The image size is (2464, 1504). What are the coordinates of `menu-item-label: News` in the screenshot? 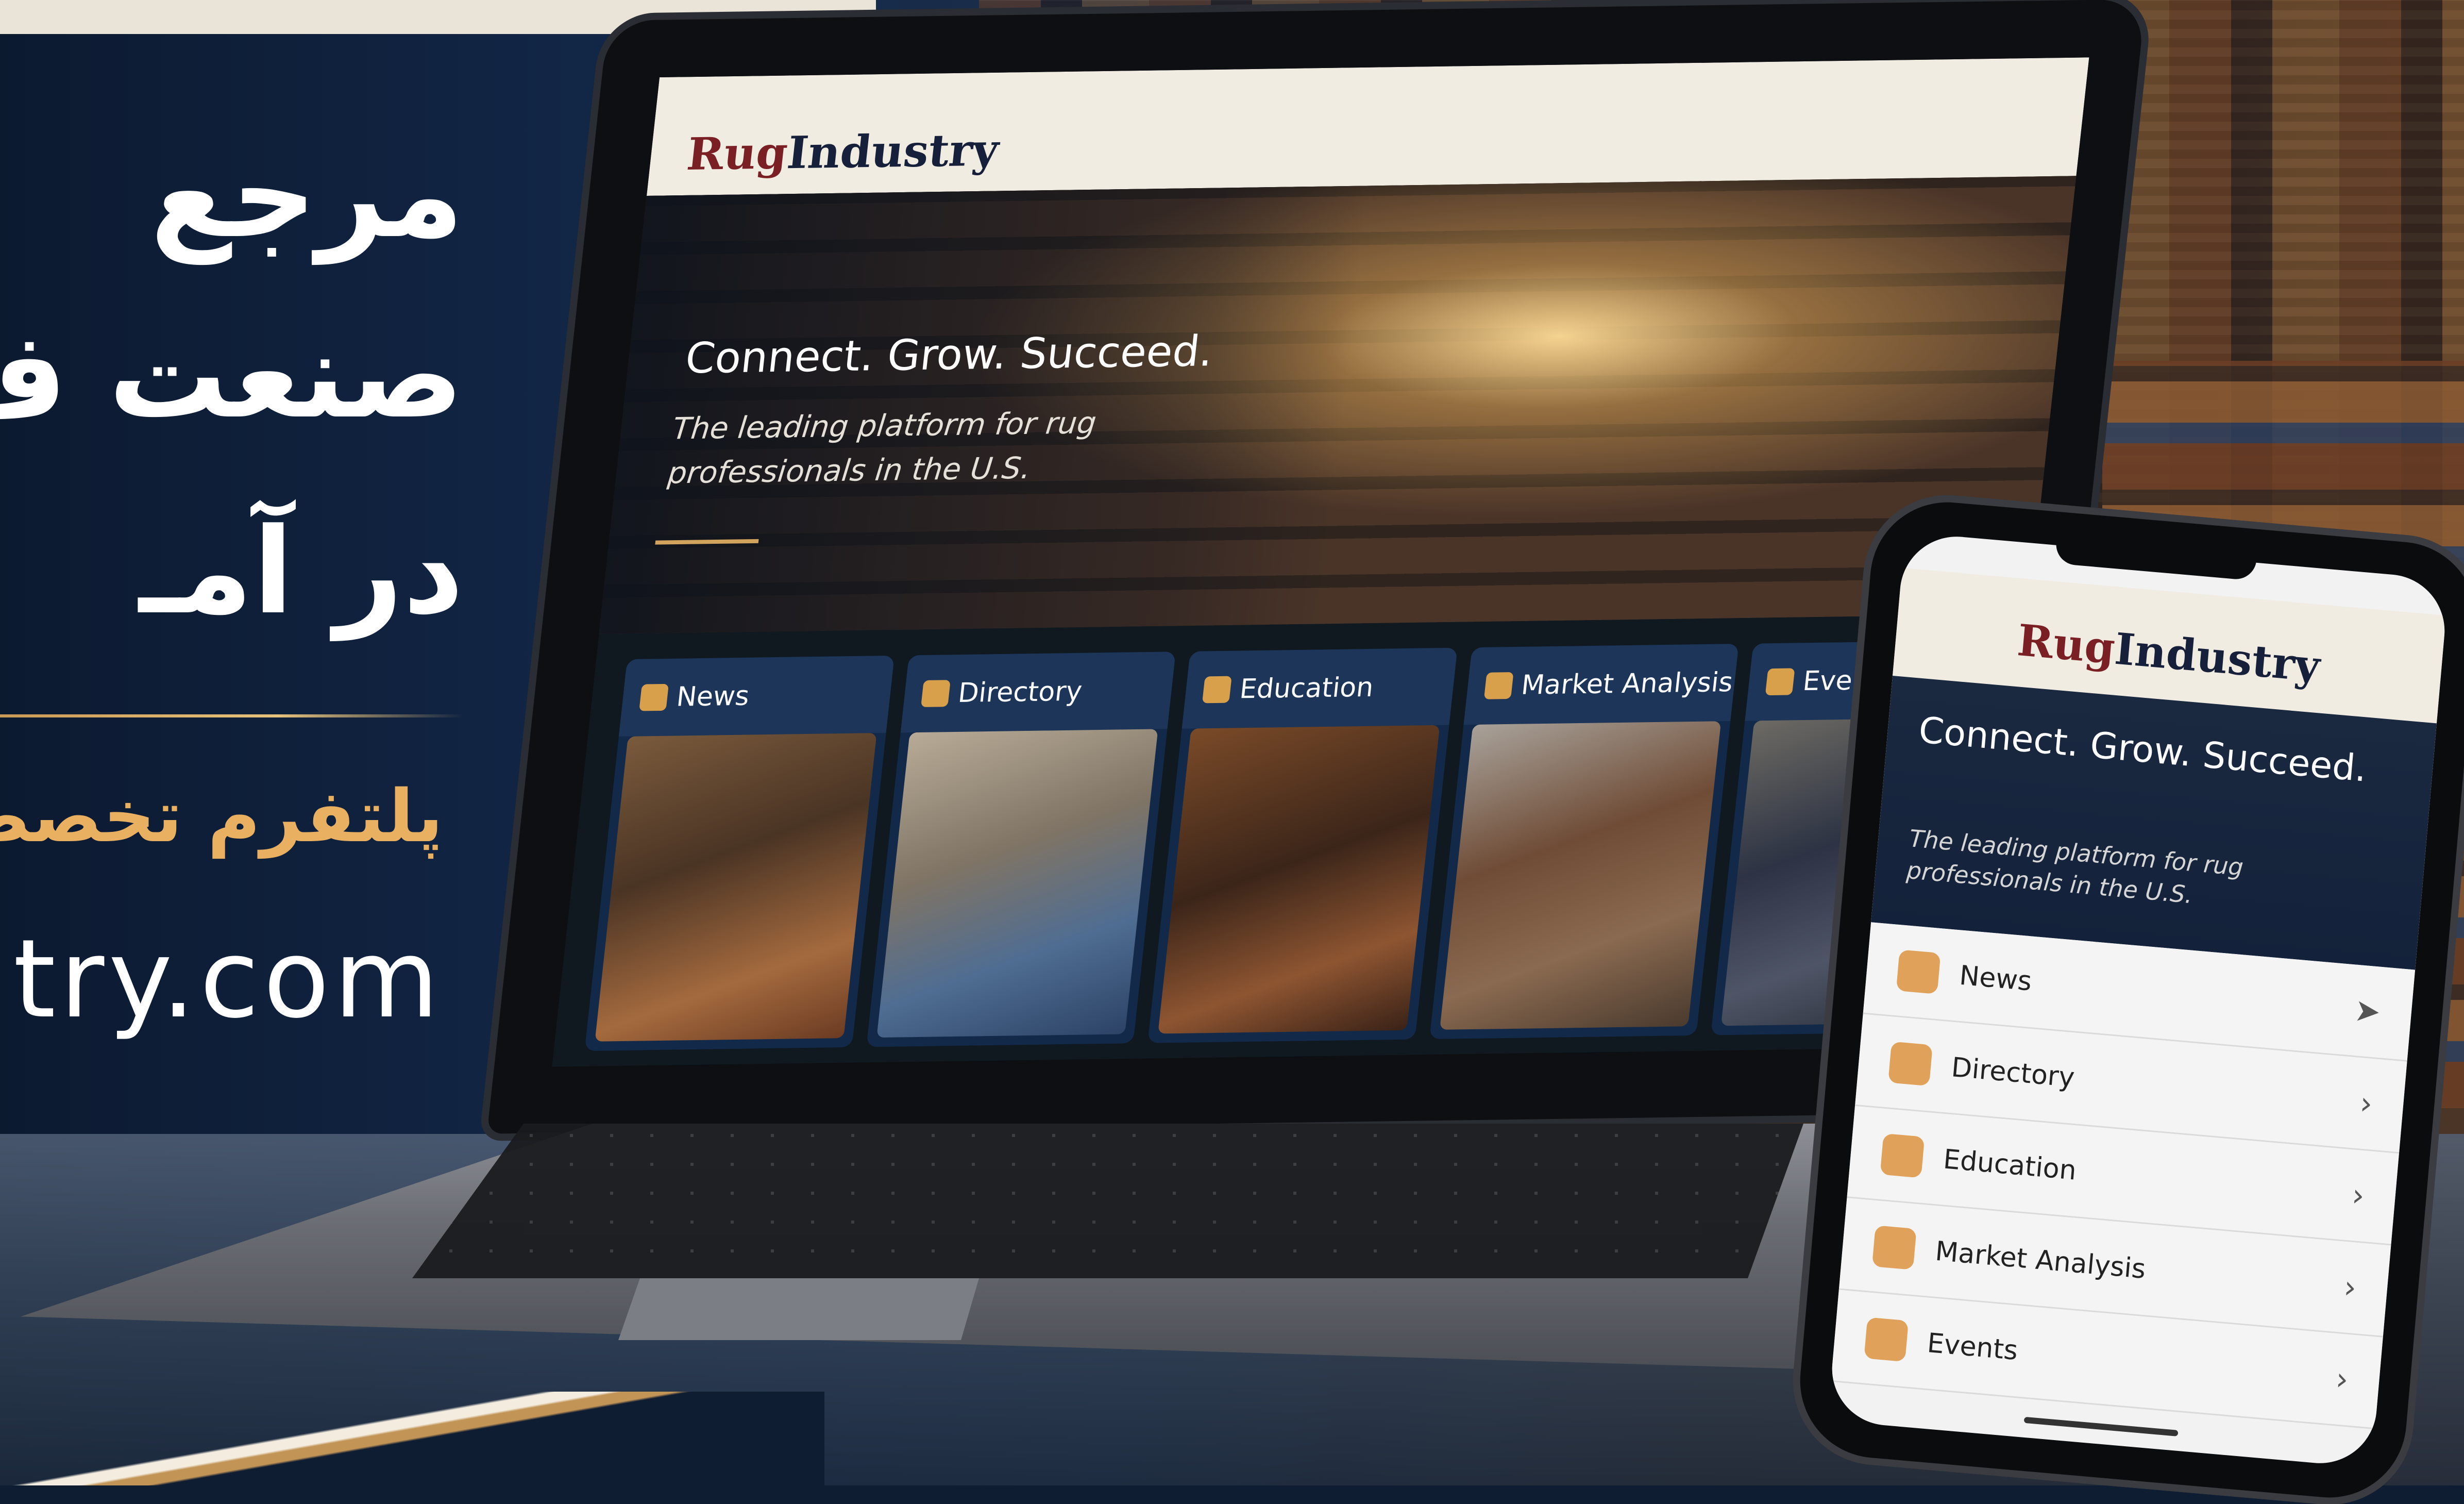 It's located at (1995, 978).